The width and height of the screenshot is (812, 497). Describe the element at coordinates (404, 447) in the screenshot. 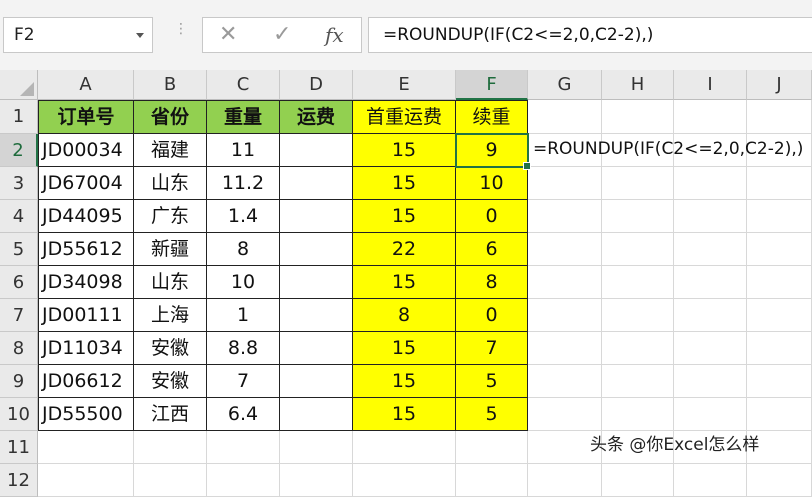

I see `cell-e11` at that location.